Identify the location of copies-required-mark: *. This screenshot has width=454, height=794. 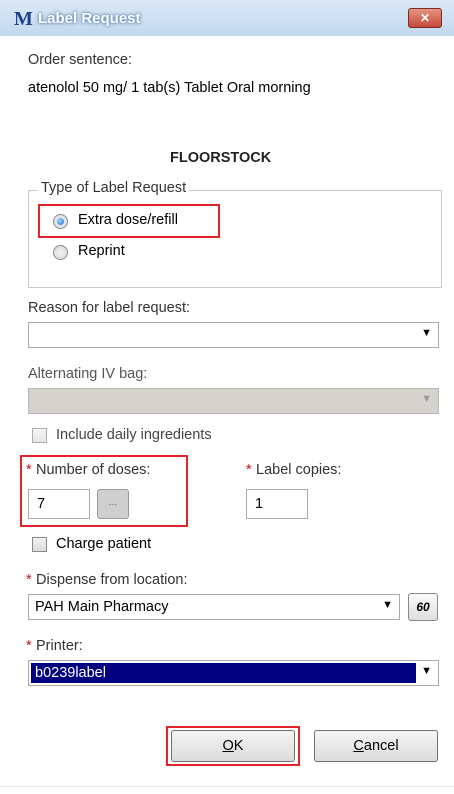
(249, 470).